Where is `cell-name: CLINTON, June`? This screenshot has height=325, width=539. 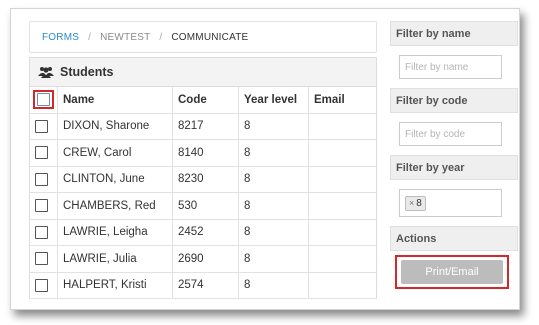 cell-name: CLINTON, June is located at coordinates (115, 179).